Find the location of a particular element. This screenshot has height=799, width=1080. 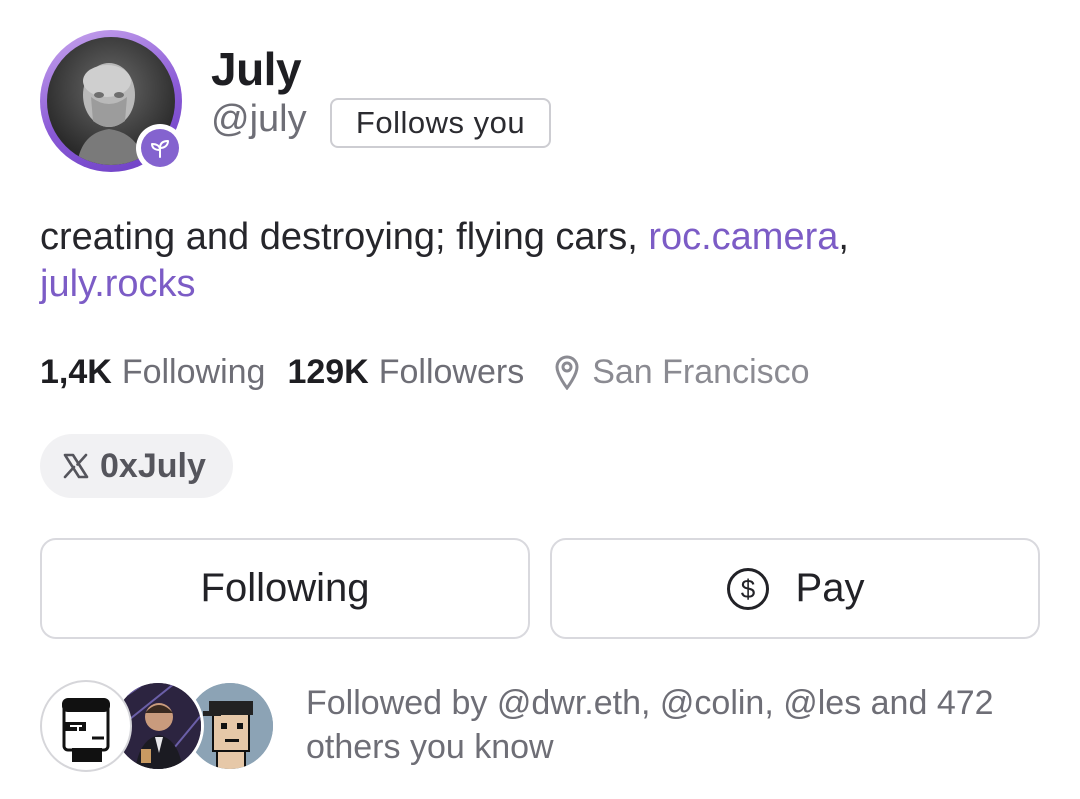

following-button-label: Following is located at coordinates (285, 588).